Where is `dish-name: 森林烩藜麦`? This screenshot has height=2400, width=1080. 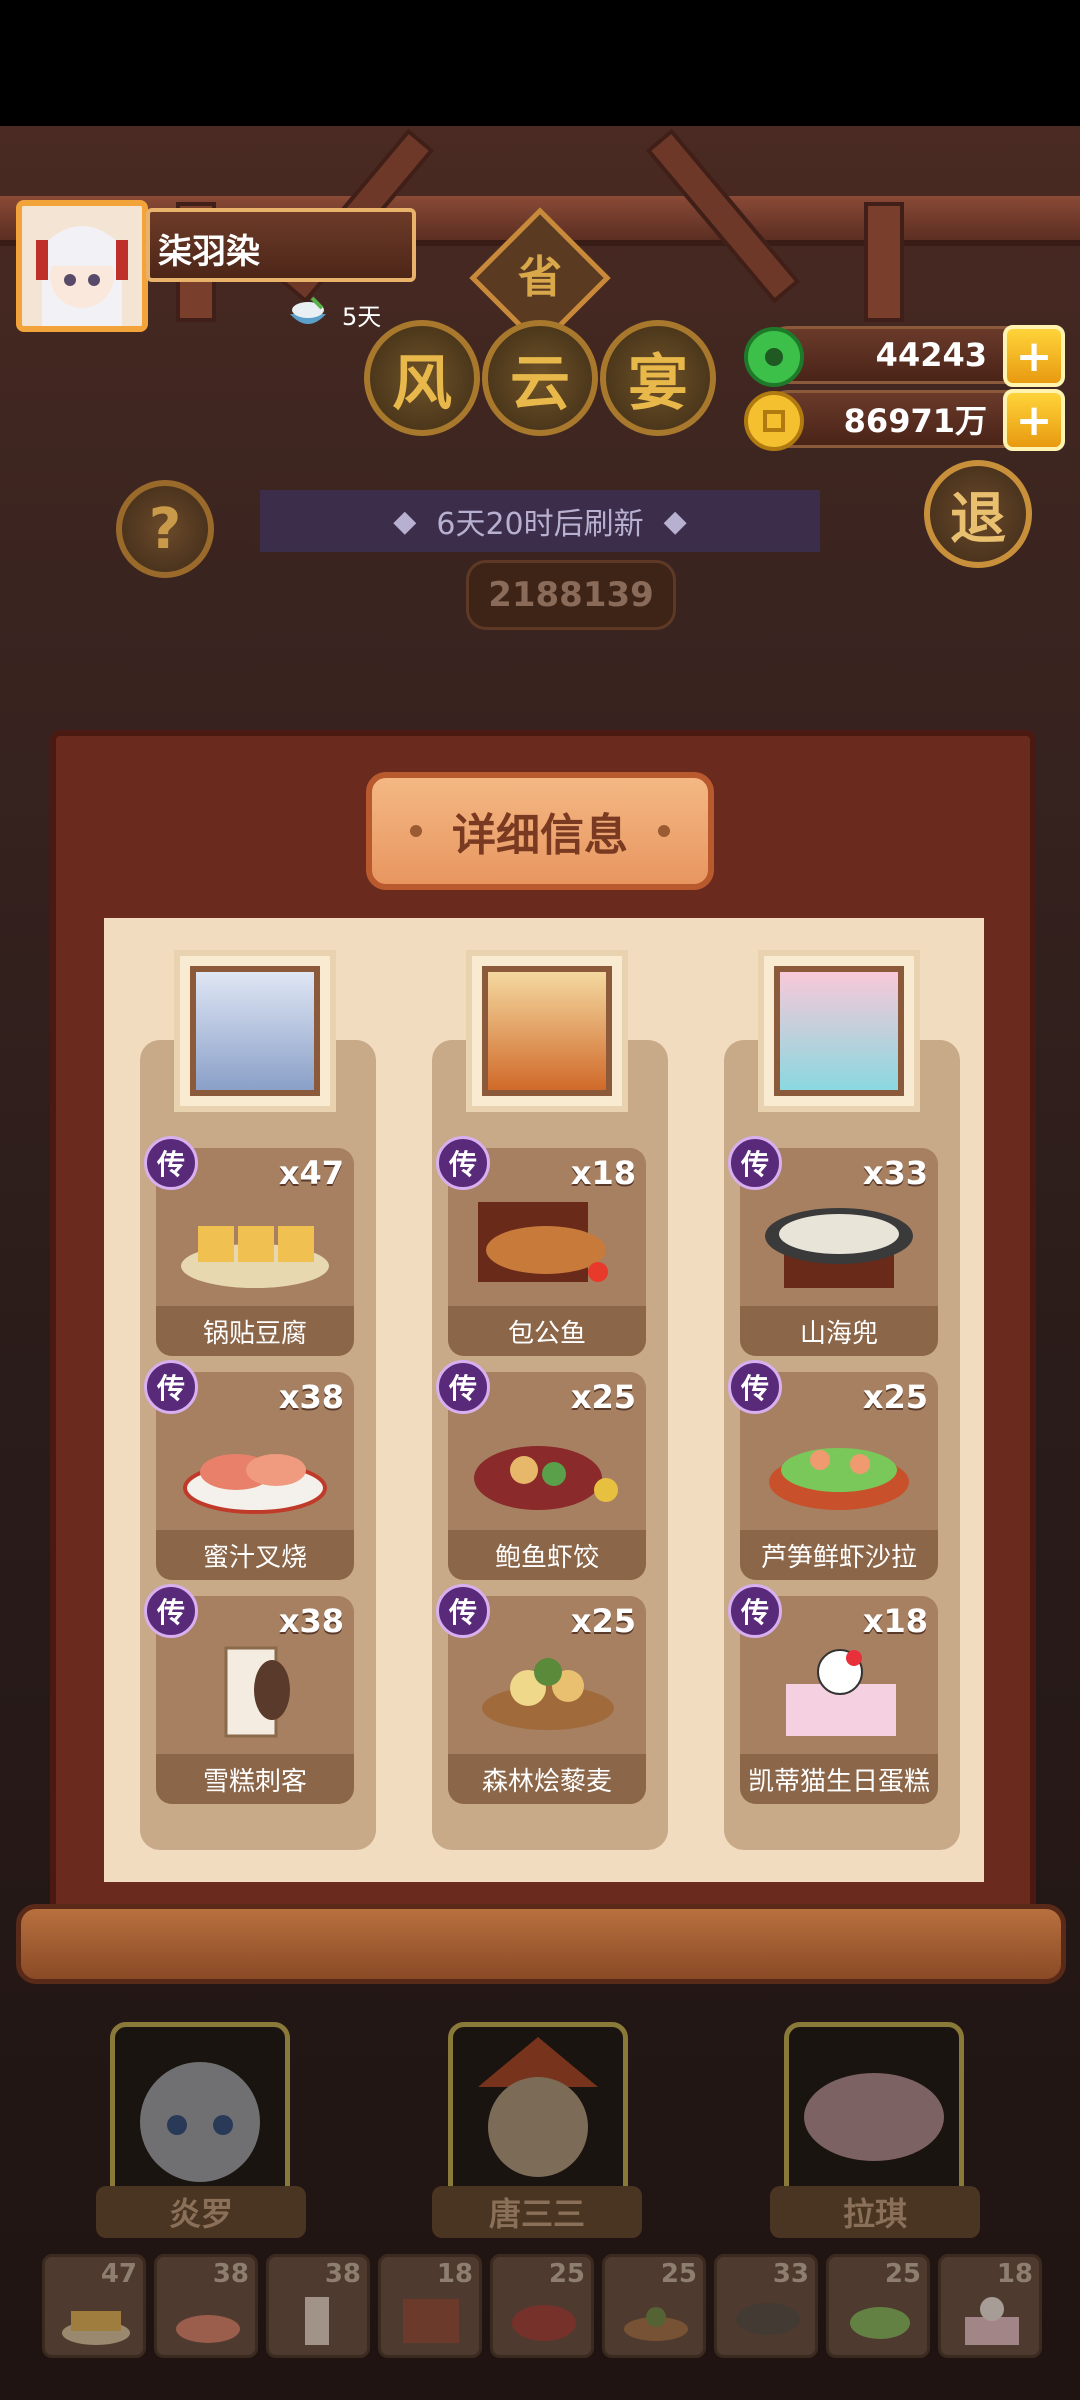 dish-name: 森林烩藜麦 is located at coordinates (547, 1779).